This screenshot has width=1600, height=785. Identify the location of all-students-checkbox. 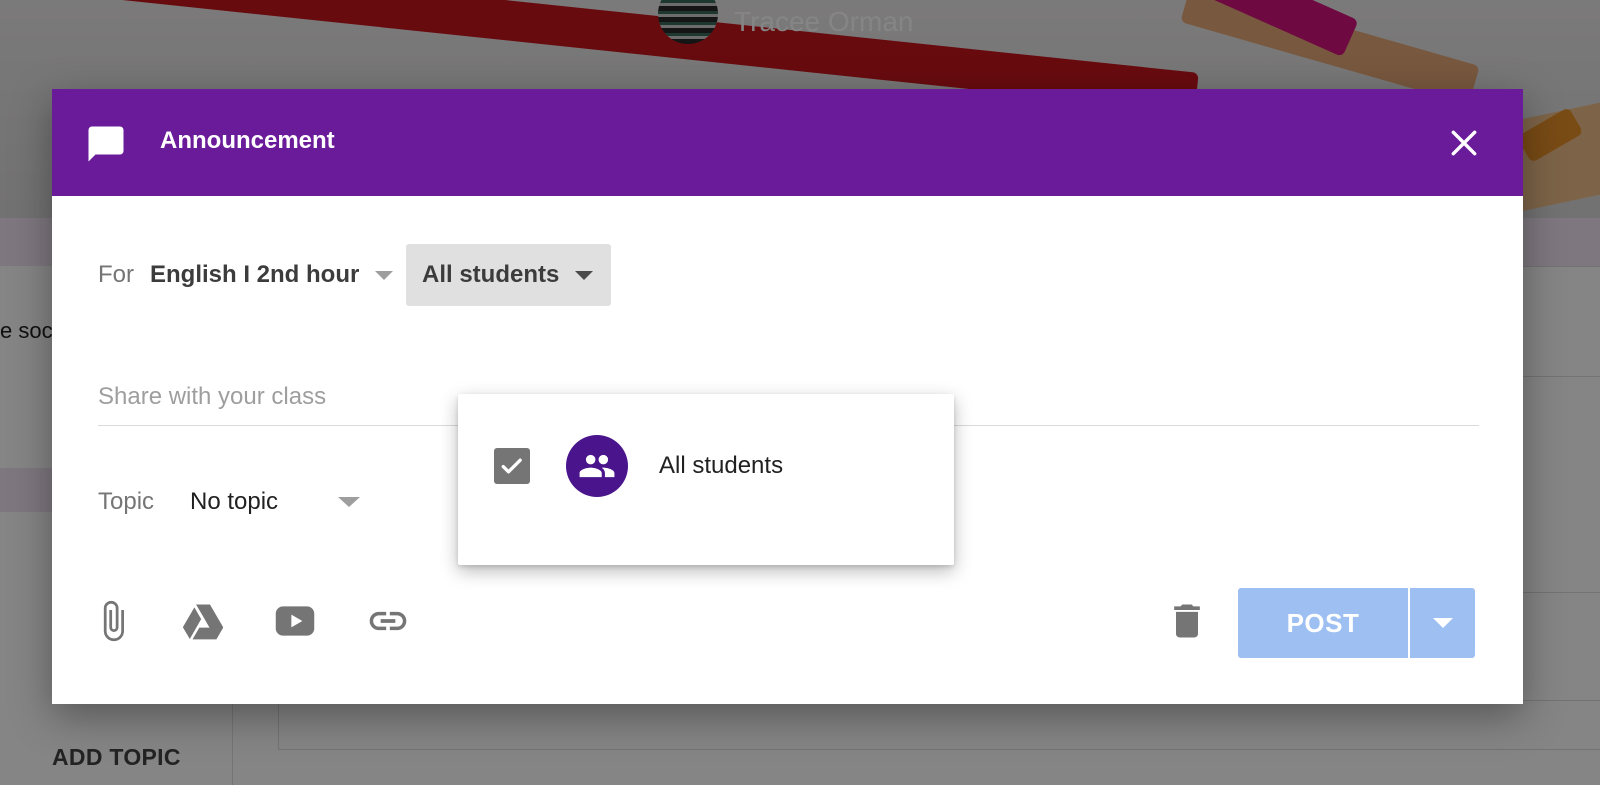
(512, 466).